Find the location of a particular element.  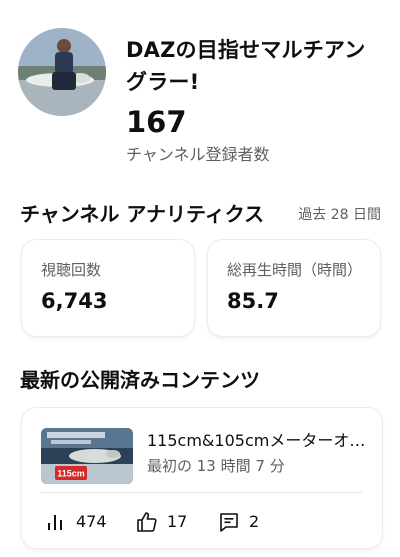

subscriber-label: チャンネル登録者数 is located at coordinates (198, 154).